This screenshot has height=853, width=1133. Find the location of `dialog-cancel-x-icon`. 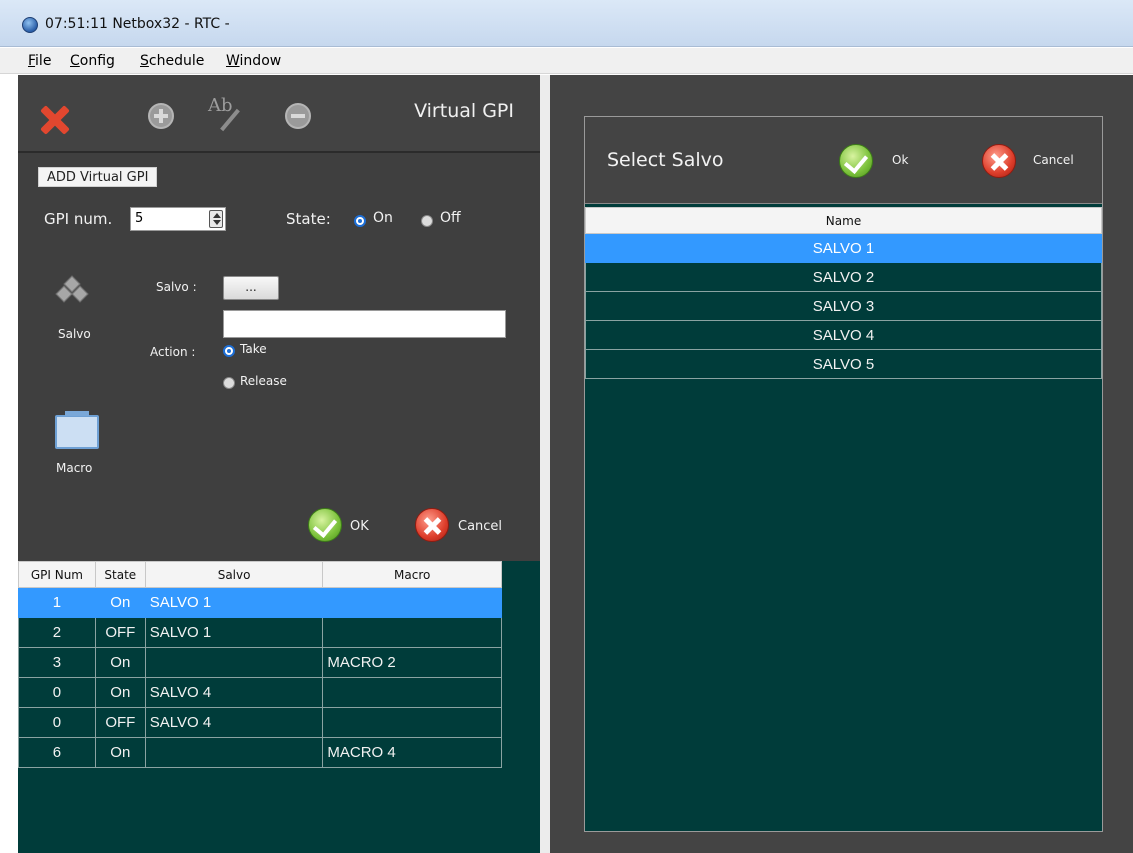

dialog-cancel-x-icon is located at coordinates (999, 161).